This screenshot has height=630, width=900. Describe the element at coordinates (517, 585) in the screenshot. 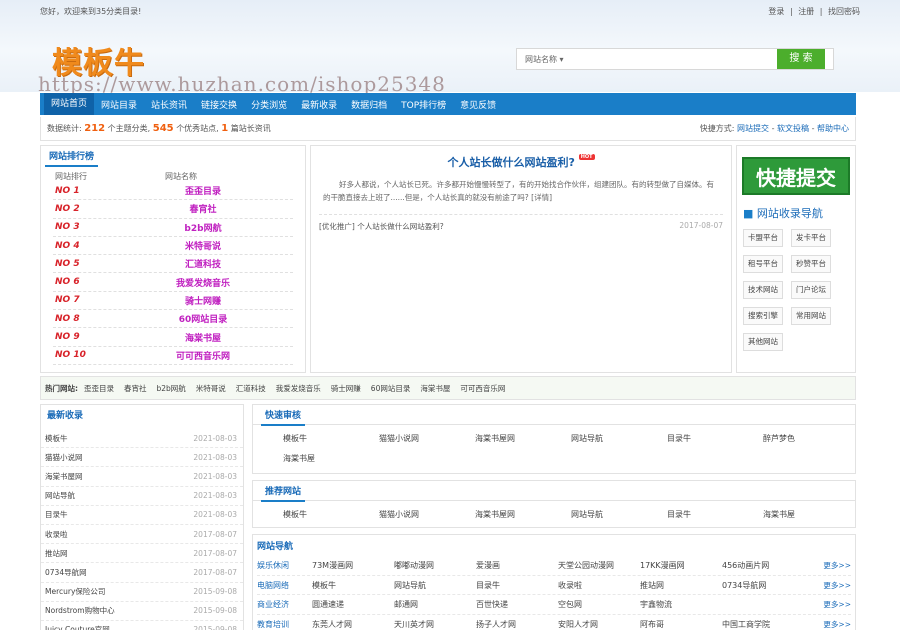

I see `directory-site-link: 目录牛` at that location.